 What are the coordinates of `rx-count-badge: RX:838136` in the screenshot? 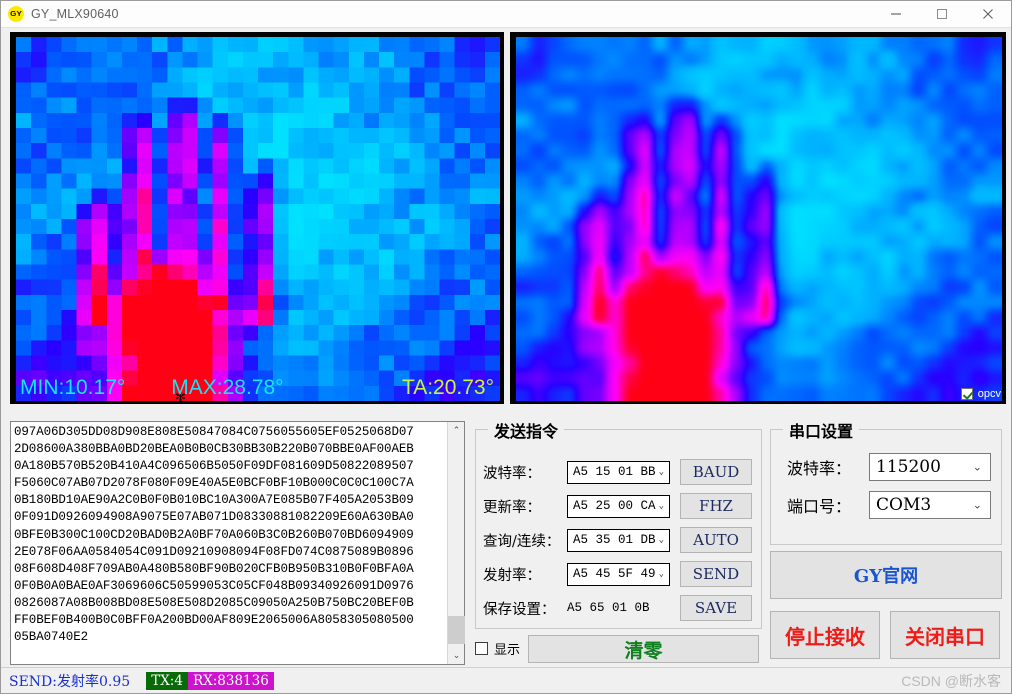 It's located at (230, 680).